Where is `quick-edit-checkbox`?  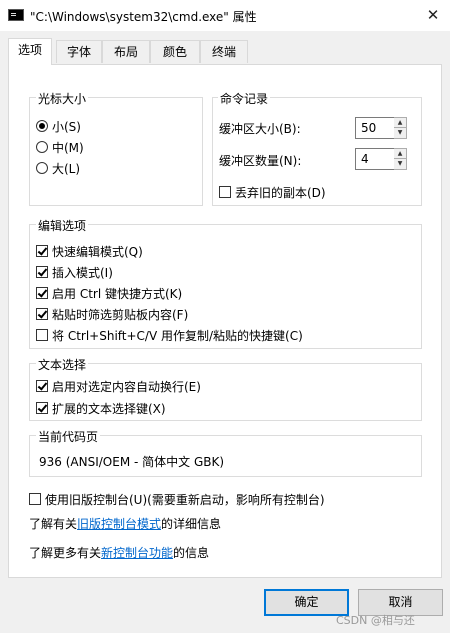
quick-edit-checkbox is located at coordinates (42, 251).